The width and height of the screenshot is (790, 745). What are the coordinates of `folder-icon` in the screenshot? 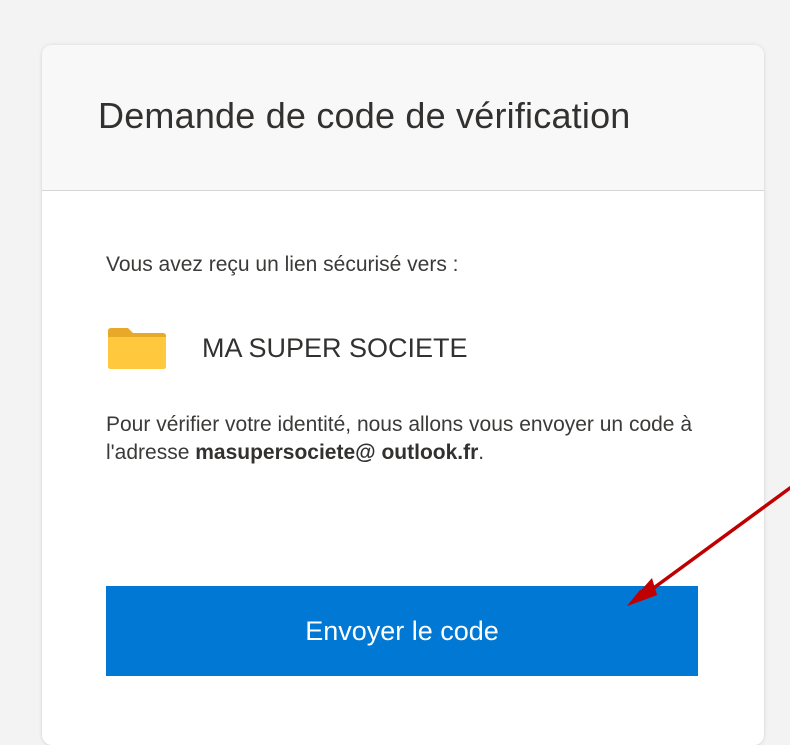 It's located at (137, 348).